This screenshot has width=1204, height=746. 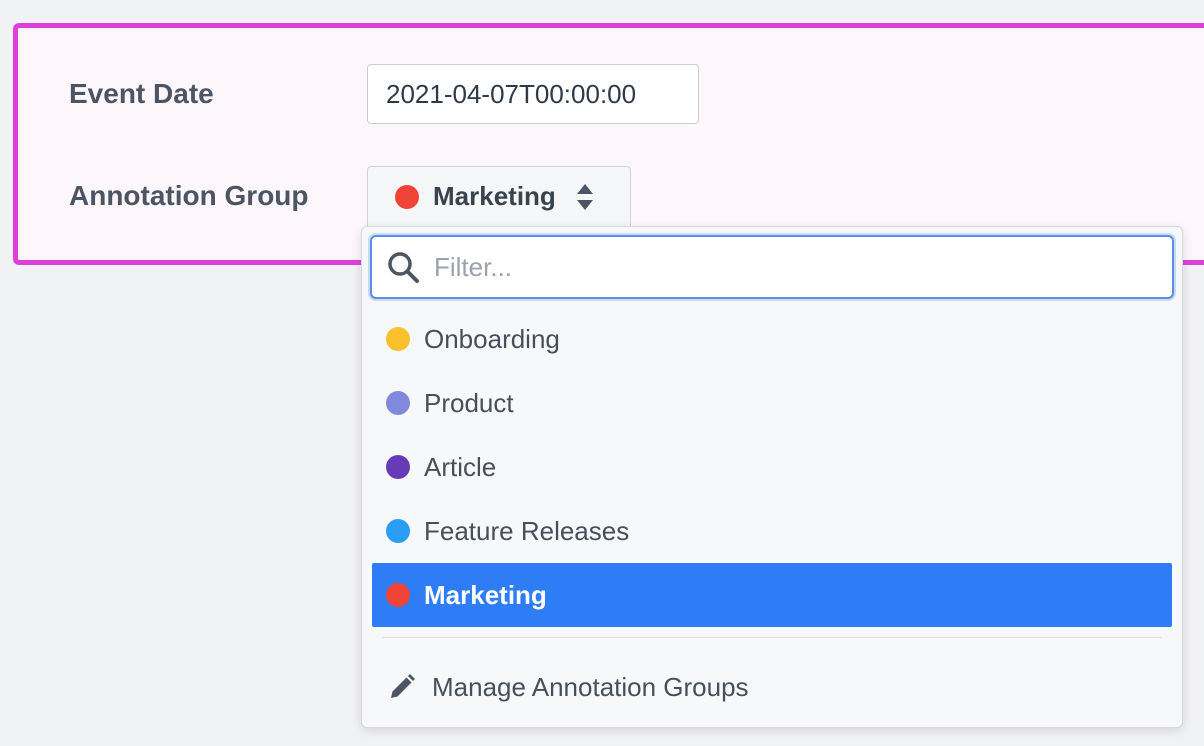 I want to click on option-label: Product, so click(x=469, y=402).